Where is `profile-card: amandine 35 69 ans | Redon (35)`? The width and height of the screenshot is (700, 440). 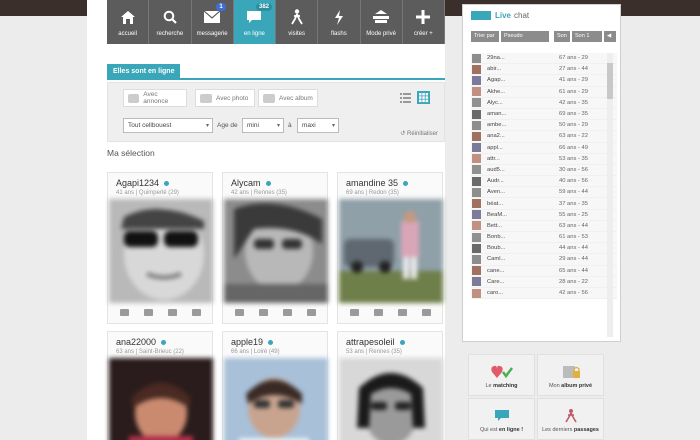
profile-card: amandine 35 69 ans | Redon (35) is located at coordinates (390, 248).